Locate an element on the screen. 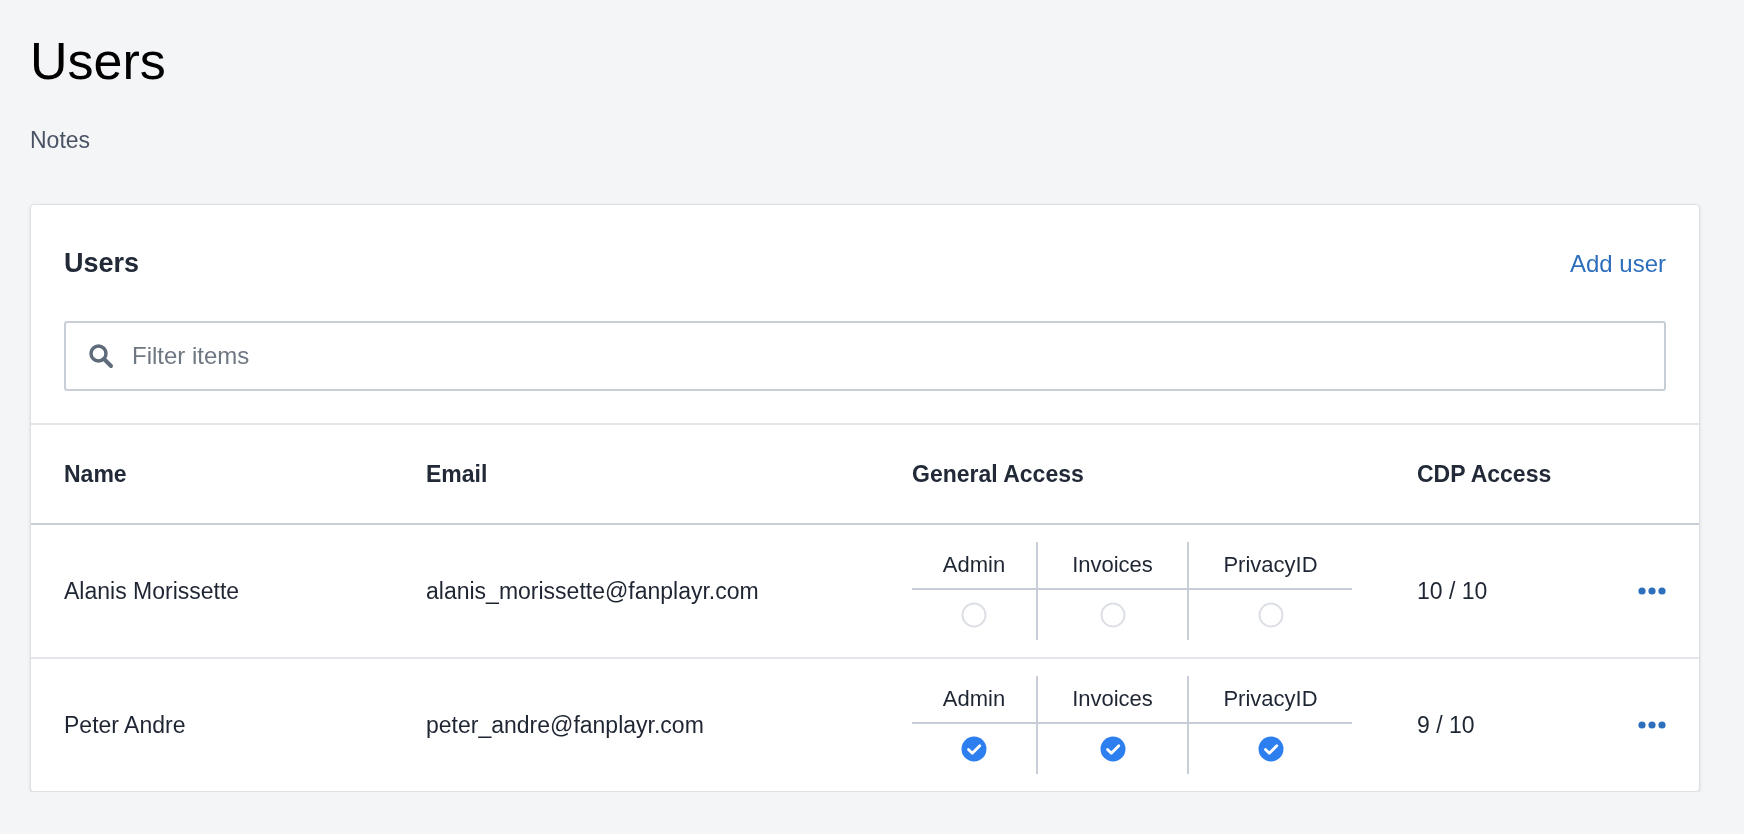 This screenshot has height=834, width=1744. add-user-link: Add user is located at coordinates (1617, 263).